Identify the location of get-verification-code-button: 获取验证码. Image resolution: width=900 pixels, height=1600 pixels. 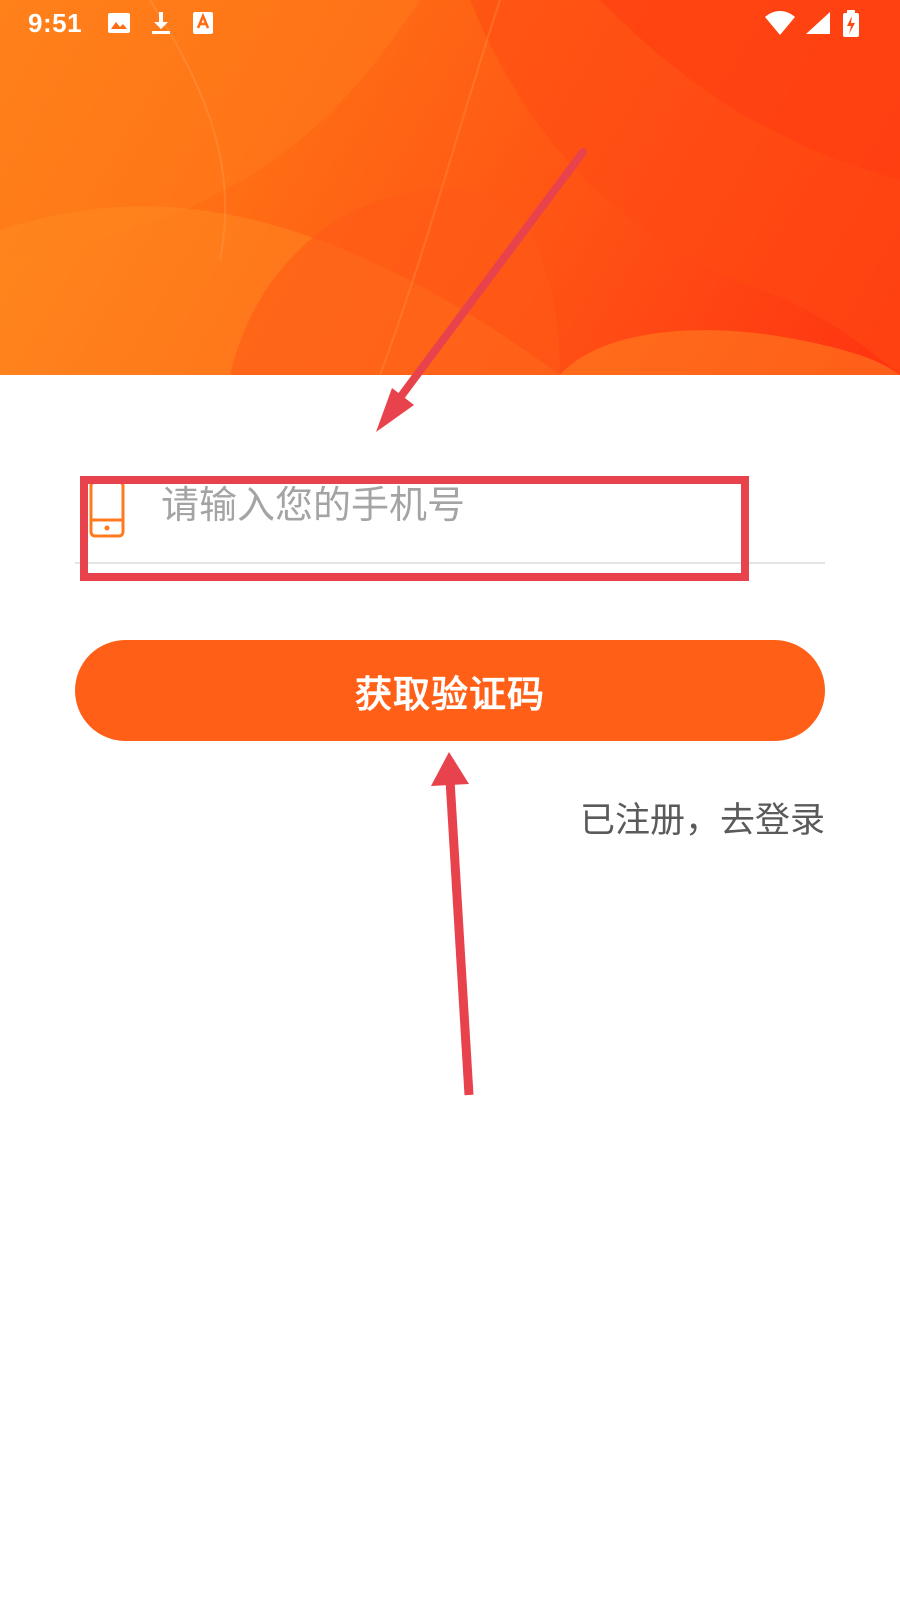
(450, 690).